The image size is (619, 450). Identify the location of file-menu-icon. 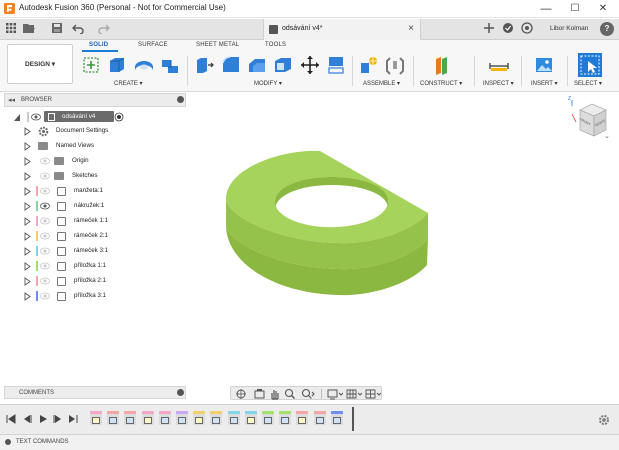
(29, 29).